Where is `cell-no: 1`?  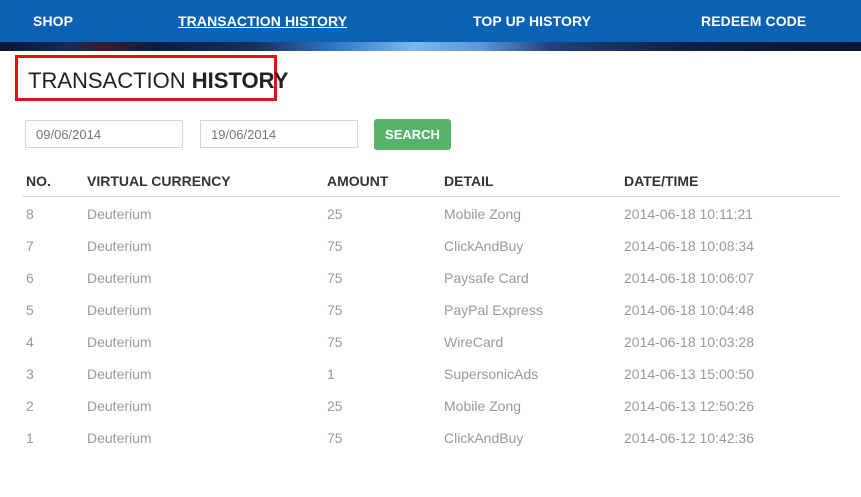
cell-no: 1 is located at coordinates (30, 438).